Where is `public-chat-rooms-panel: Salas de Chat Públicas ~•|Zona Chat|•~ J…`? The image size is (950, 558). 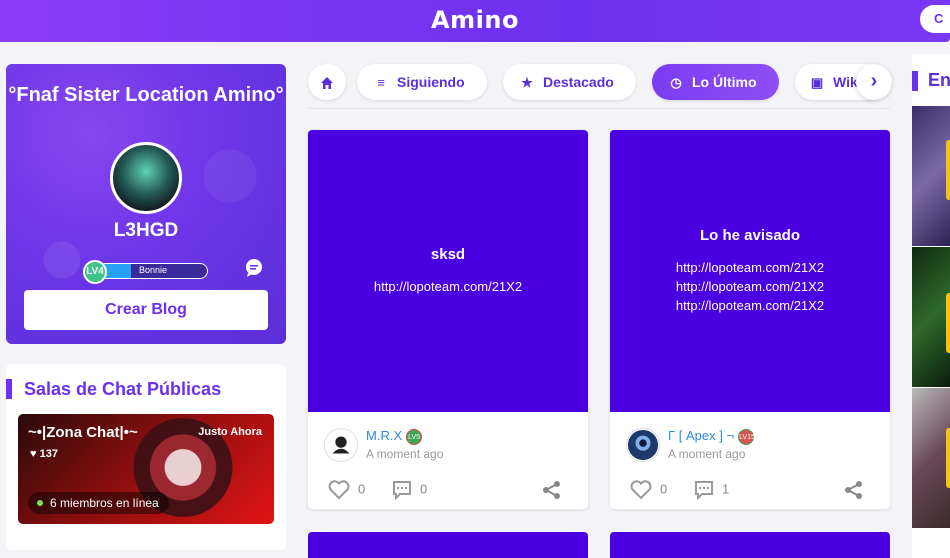 public-chat-rooms-panel: Salas de Chat Públicas ~•|Zona Chat|•~ J… is located at coordinates (146, 457).